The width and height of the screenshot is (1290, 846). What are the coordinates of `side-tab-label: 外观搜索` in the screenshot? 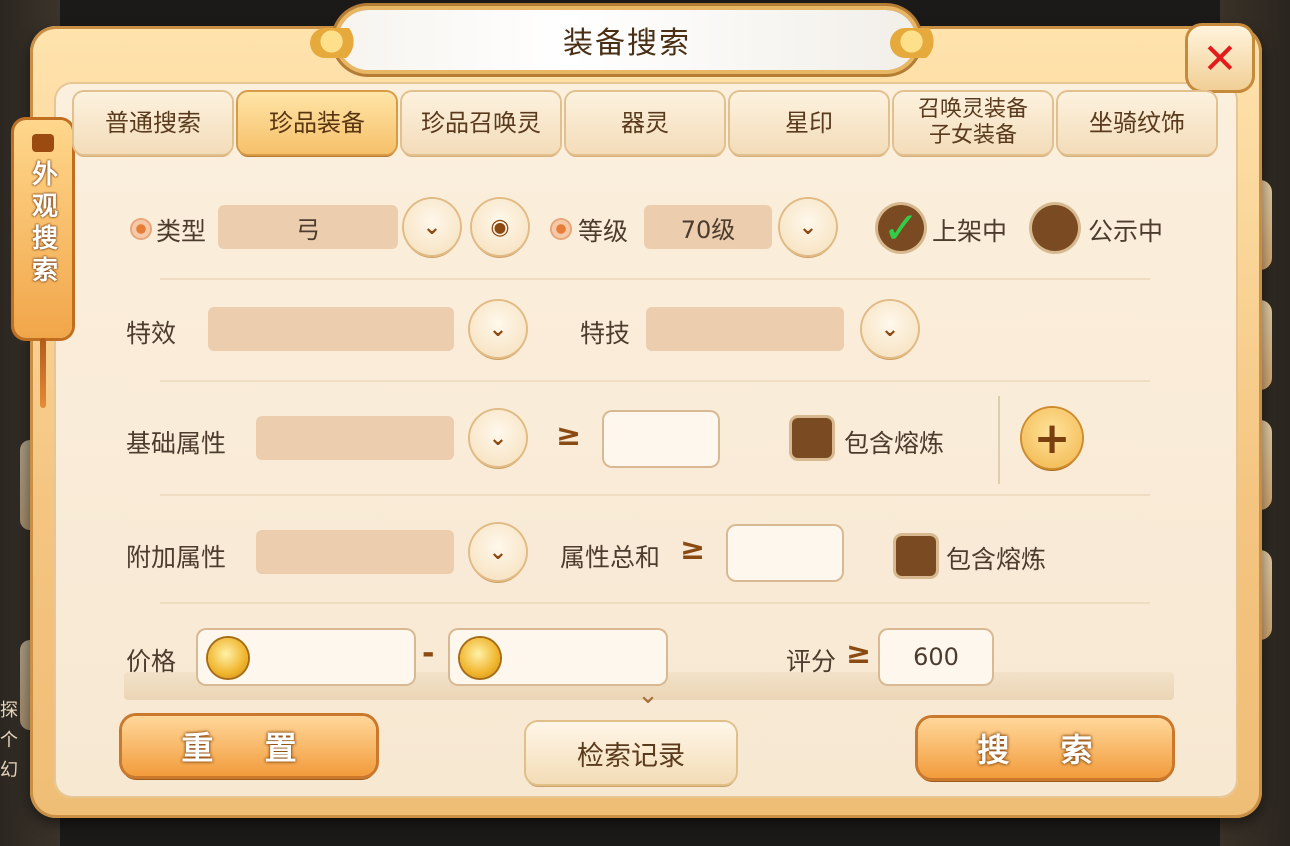 It's located at (42, 224).